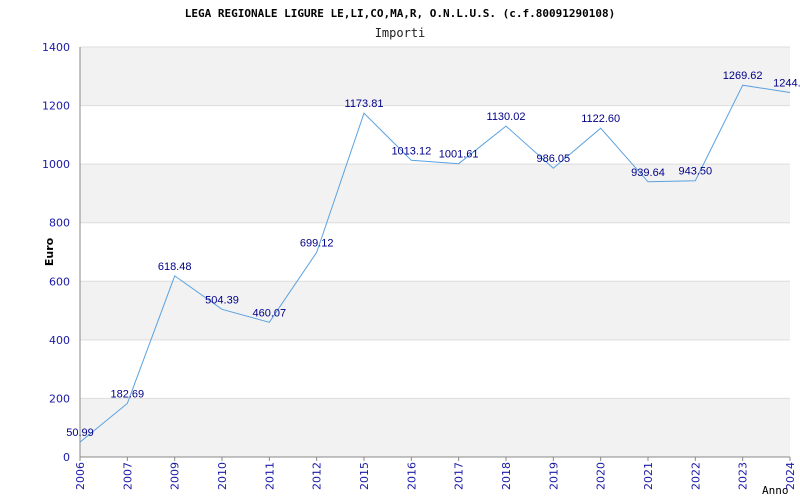  I want to click on data-label: 1122.60, so click(600, 119).